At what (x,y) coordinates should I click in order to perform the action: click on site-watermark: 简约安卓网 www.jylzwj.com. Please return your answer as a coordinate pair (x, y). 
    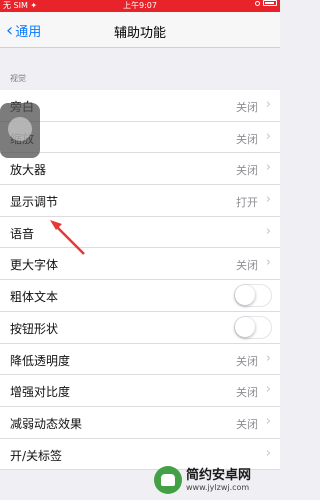
    Looking at the image, I should click on (215, 480).